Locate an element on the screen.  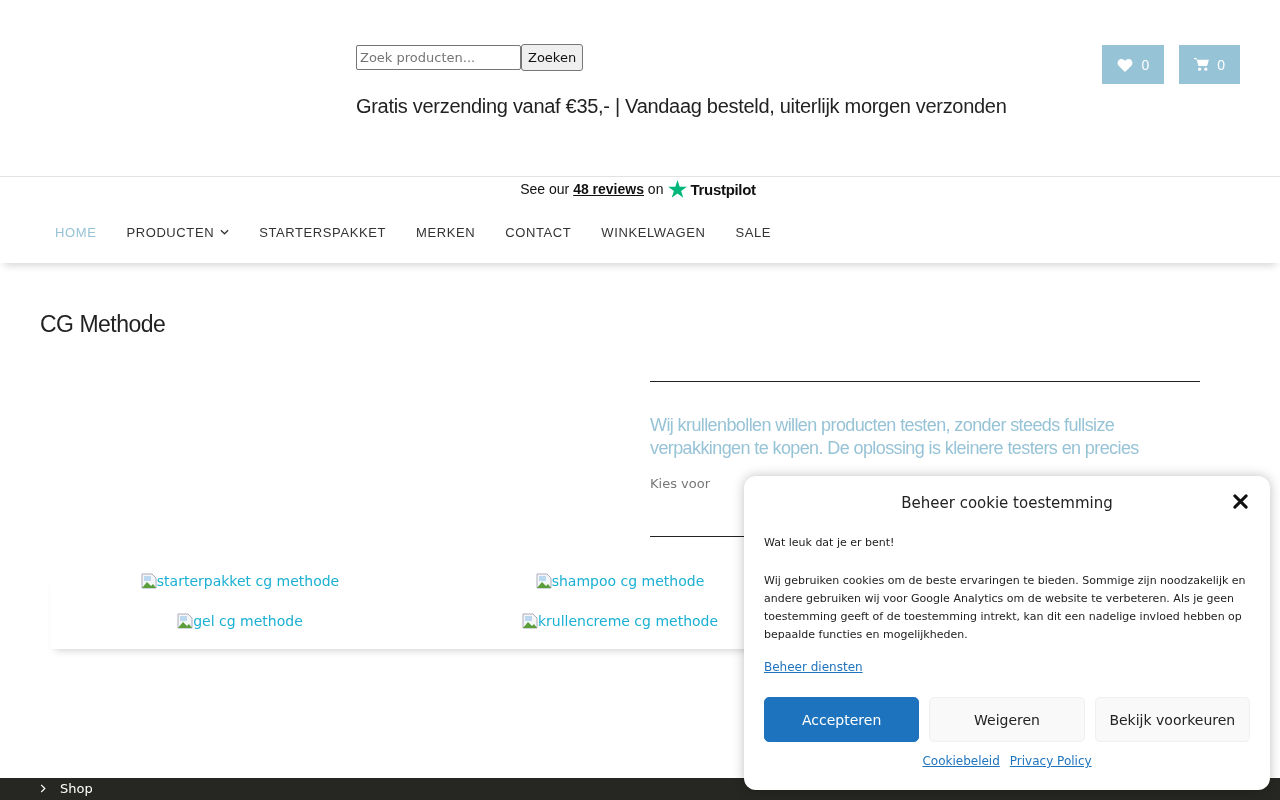
heart-icon is located at coordinates (1125, 64).